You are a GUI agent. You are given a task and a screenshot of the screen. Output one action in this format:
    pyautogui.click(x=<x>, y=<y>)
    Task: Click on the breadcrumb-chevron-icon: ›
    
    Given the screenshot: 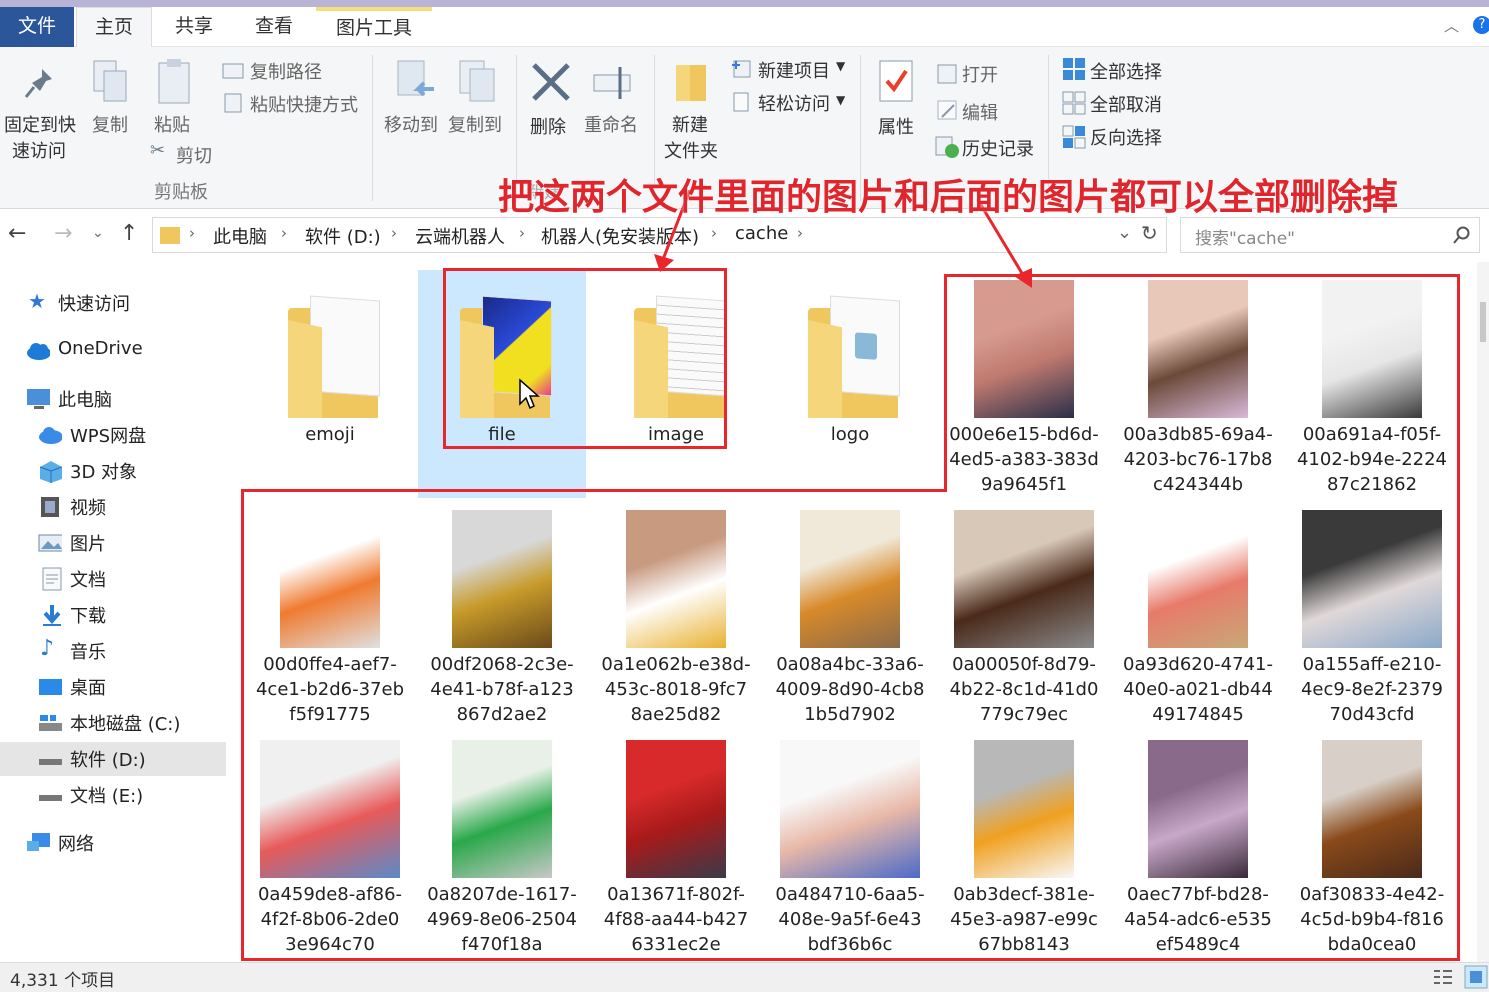 What is the action you would take?
    pyautogui.click(x=192, y=233)
    